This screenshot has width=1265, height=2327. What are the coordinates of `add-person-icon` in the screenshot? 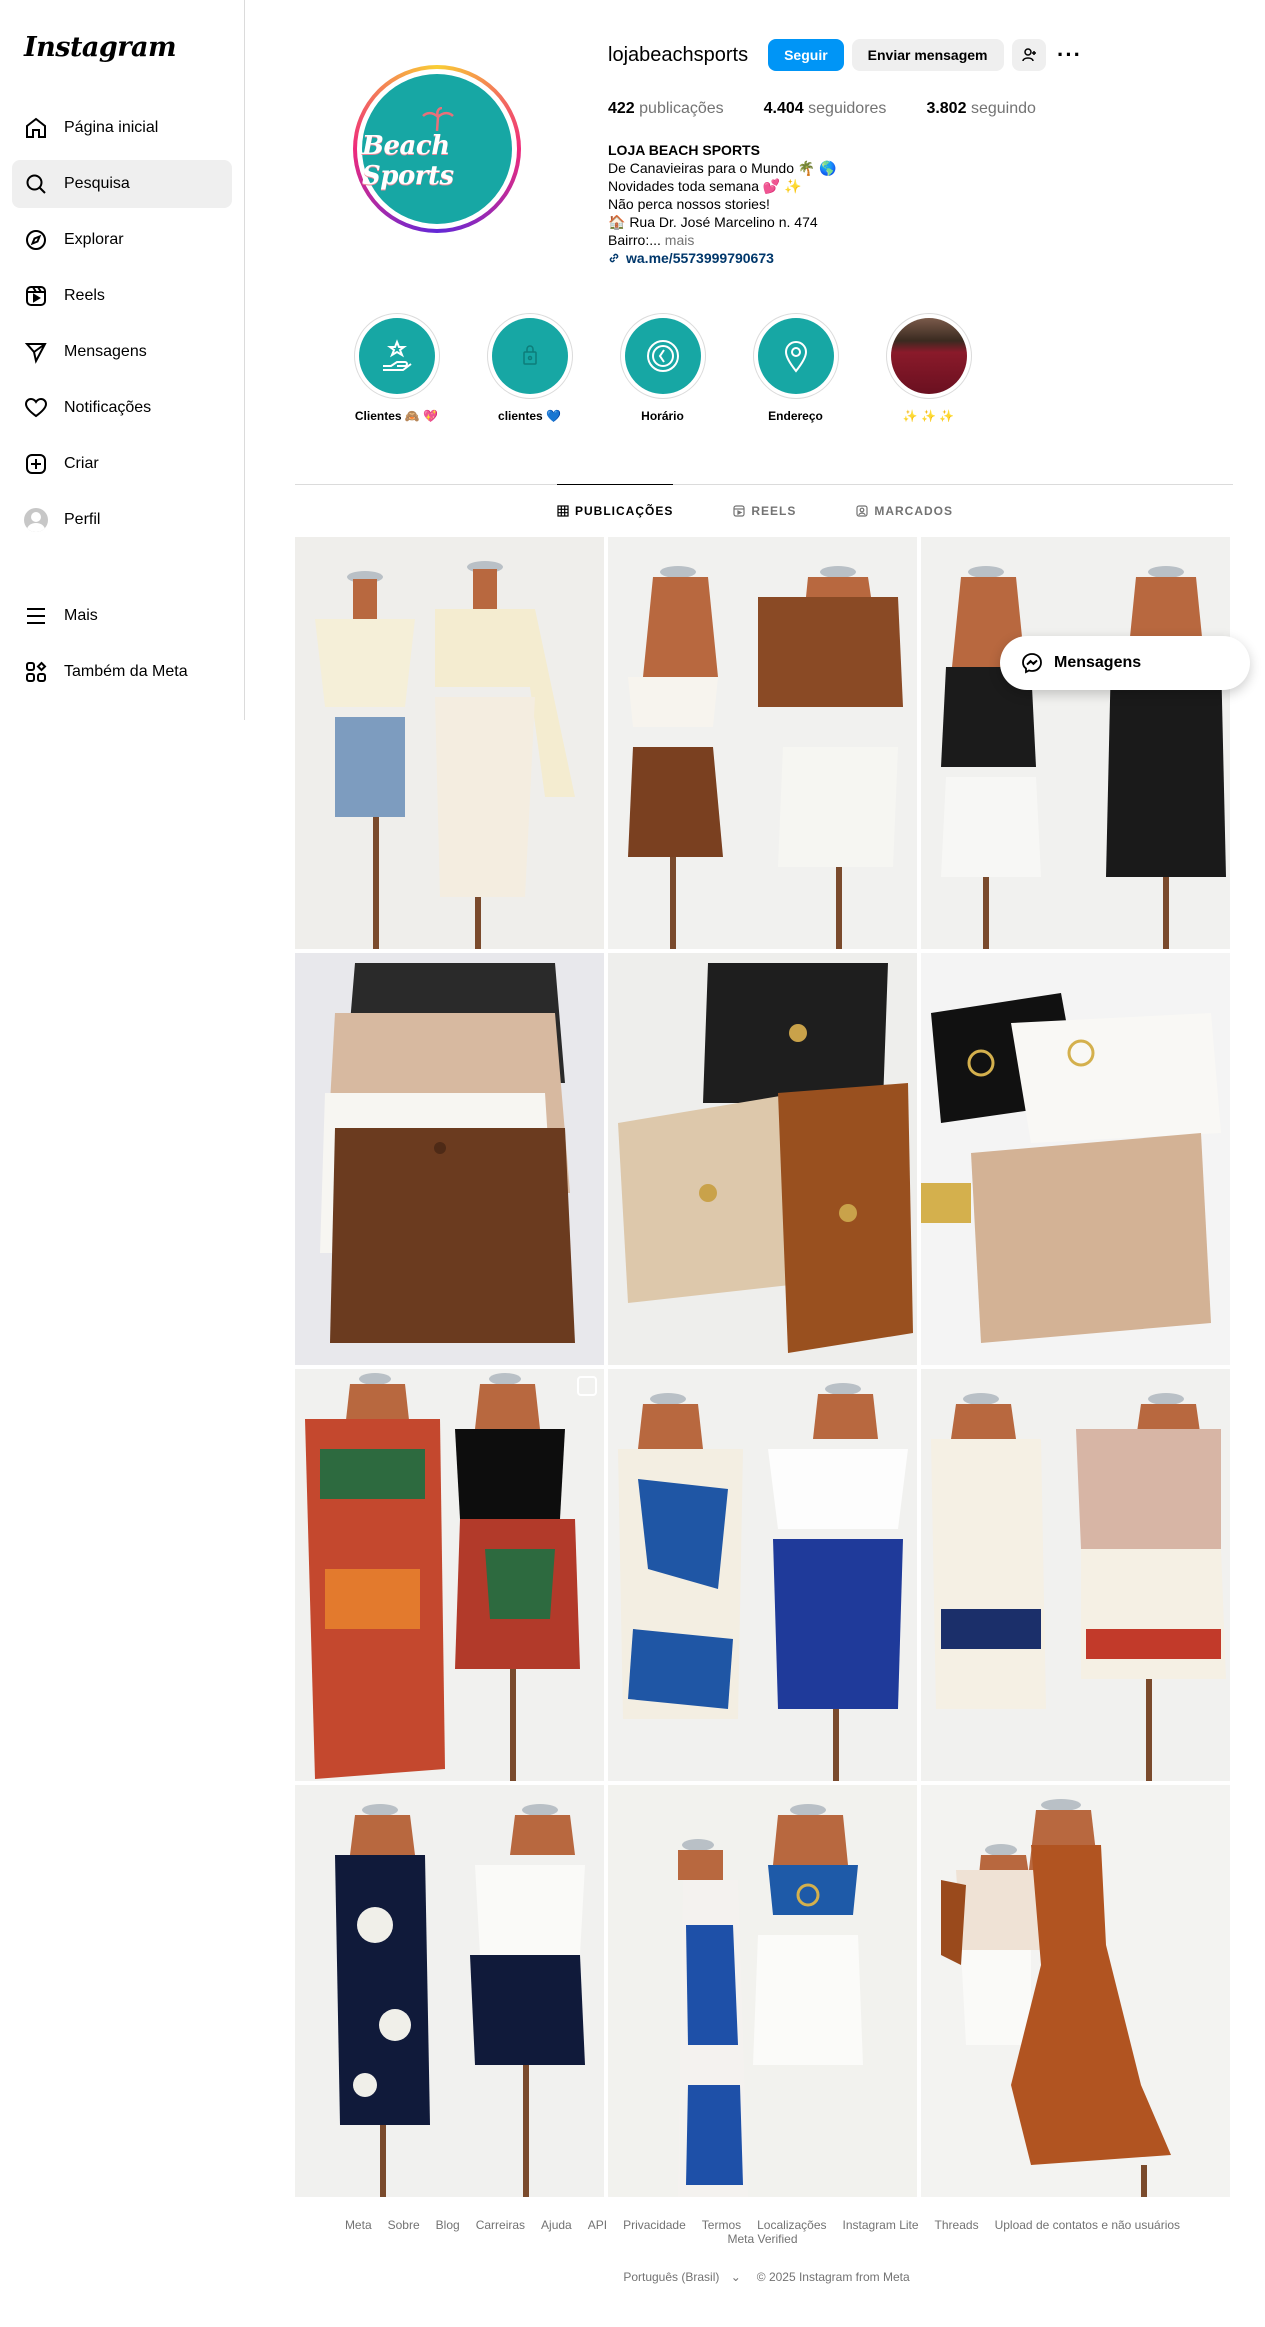 It's located at (1028, 55).